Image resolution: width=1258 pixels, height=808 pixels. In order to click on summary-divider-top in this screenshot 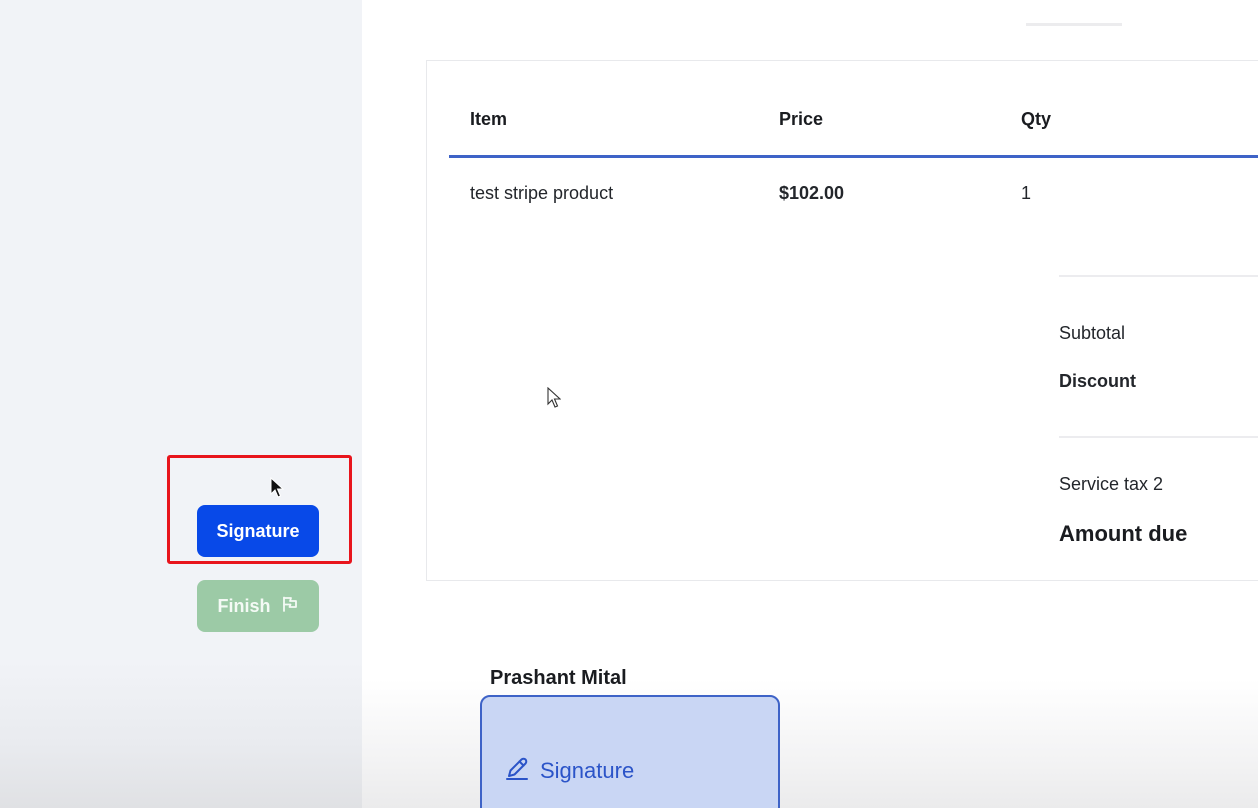, I will do `click(1158, 276)`.